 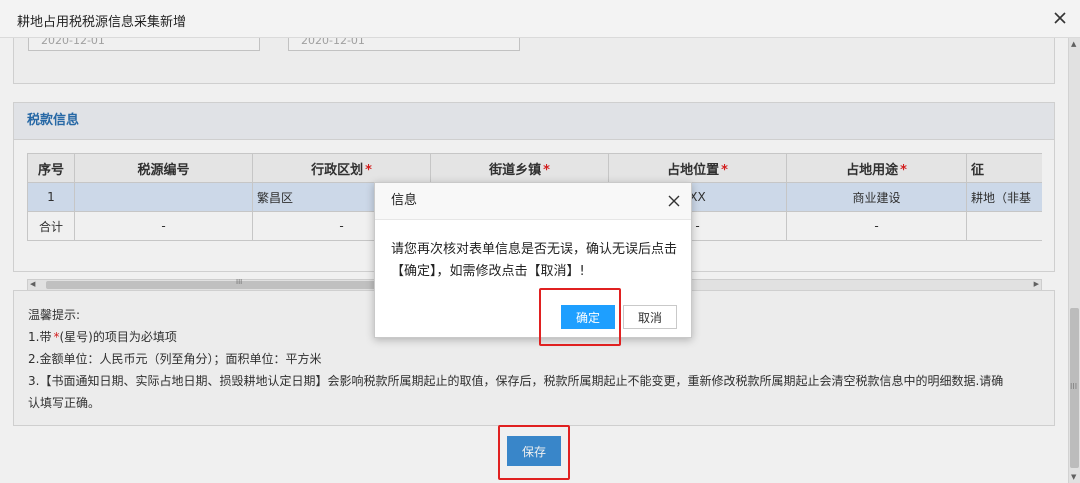 I want to click on dialog-title: 信息, so click(x=533, y=201).